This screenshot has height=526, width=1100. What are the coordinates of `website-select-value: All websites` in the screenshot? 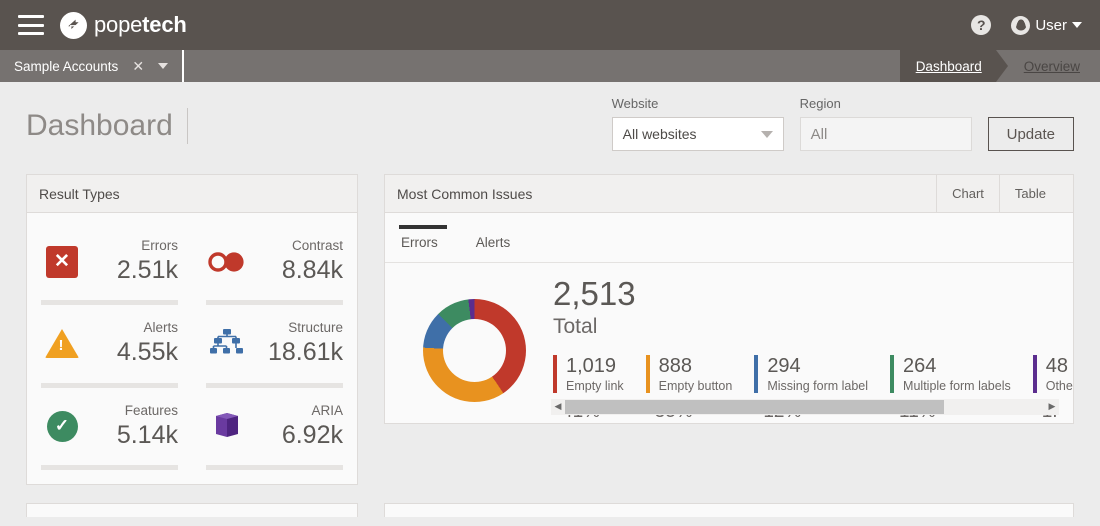 It's located at (659, 134).